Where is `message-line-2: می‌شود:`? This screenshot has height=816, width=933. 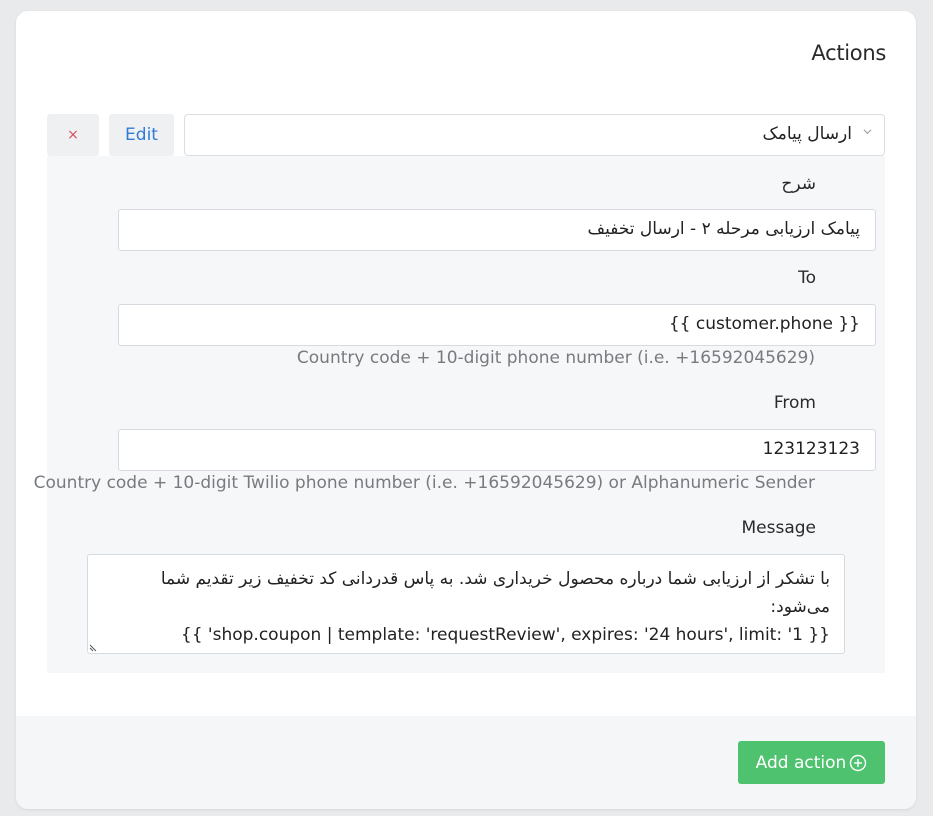 message-line-2: می‌شود: is located at coordinates (800, 607).